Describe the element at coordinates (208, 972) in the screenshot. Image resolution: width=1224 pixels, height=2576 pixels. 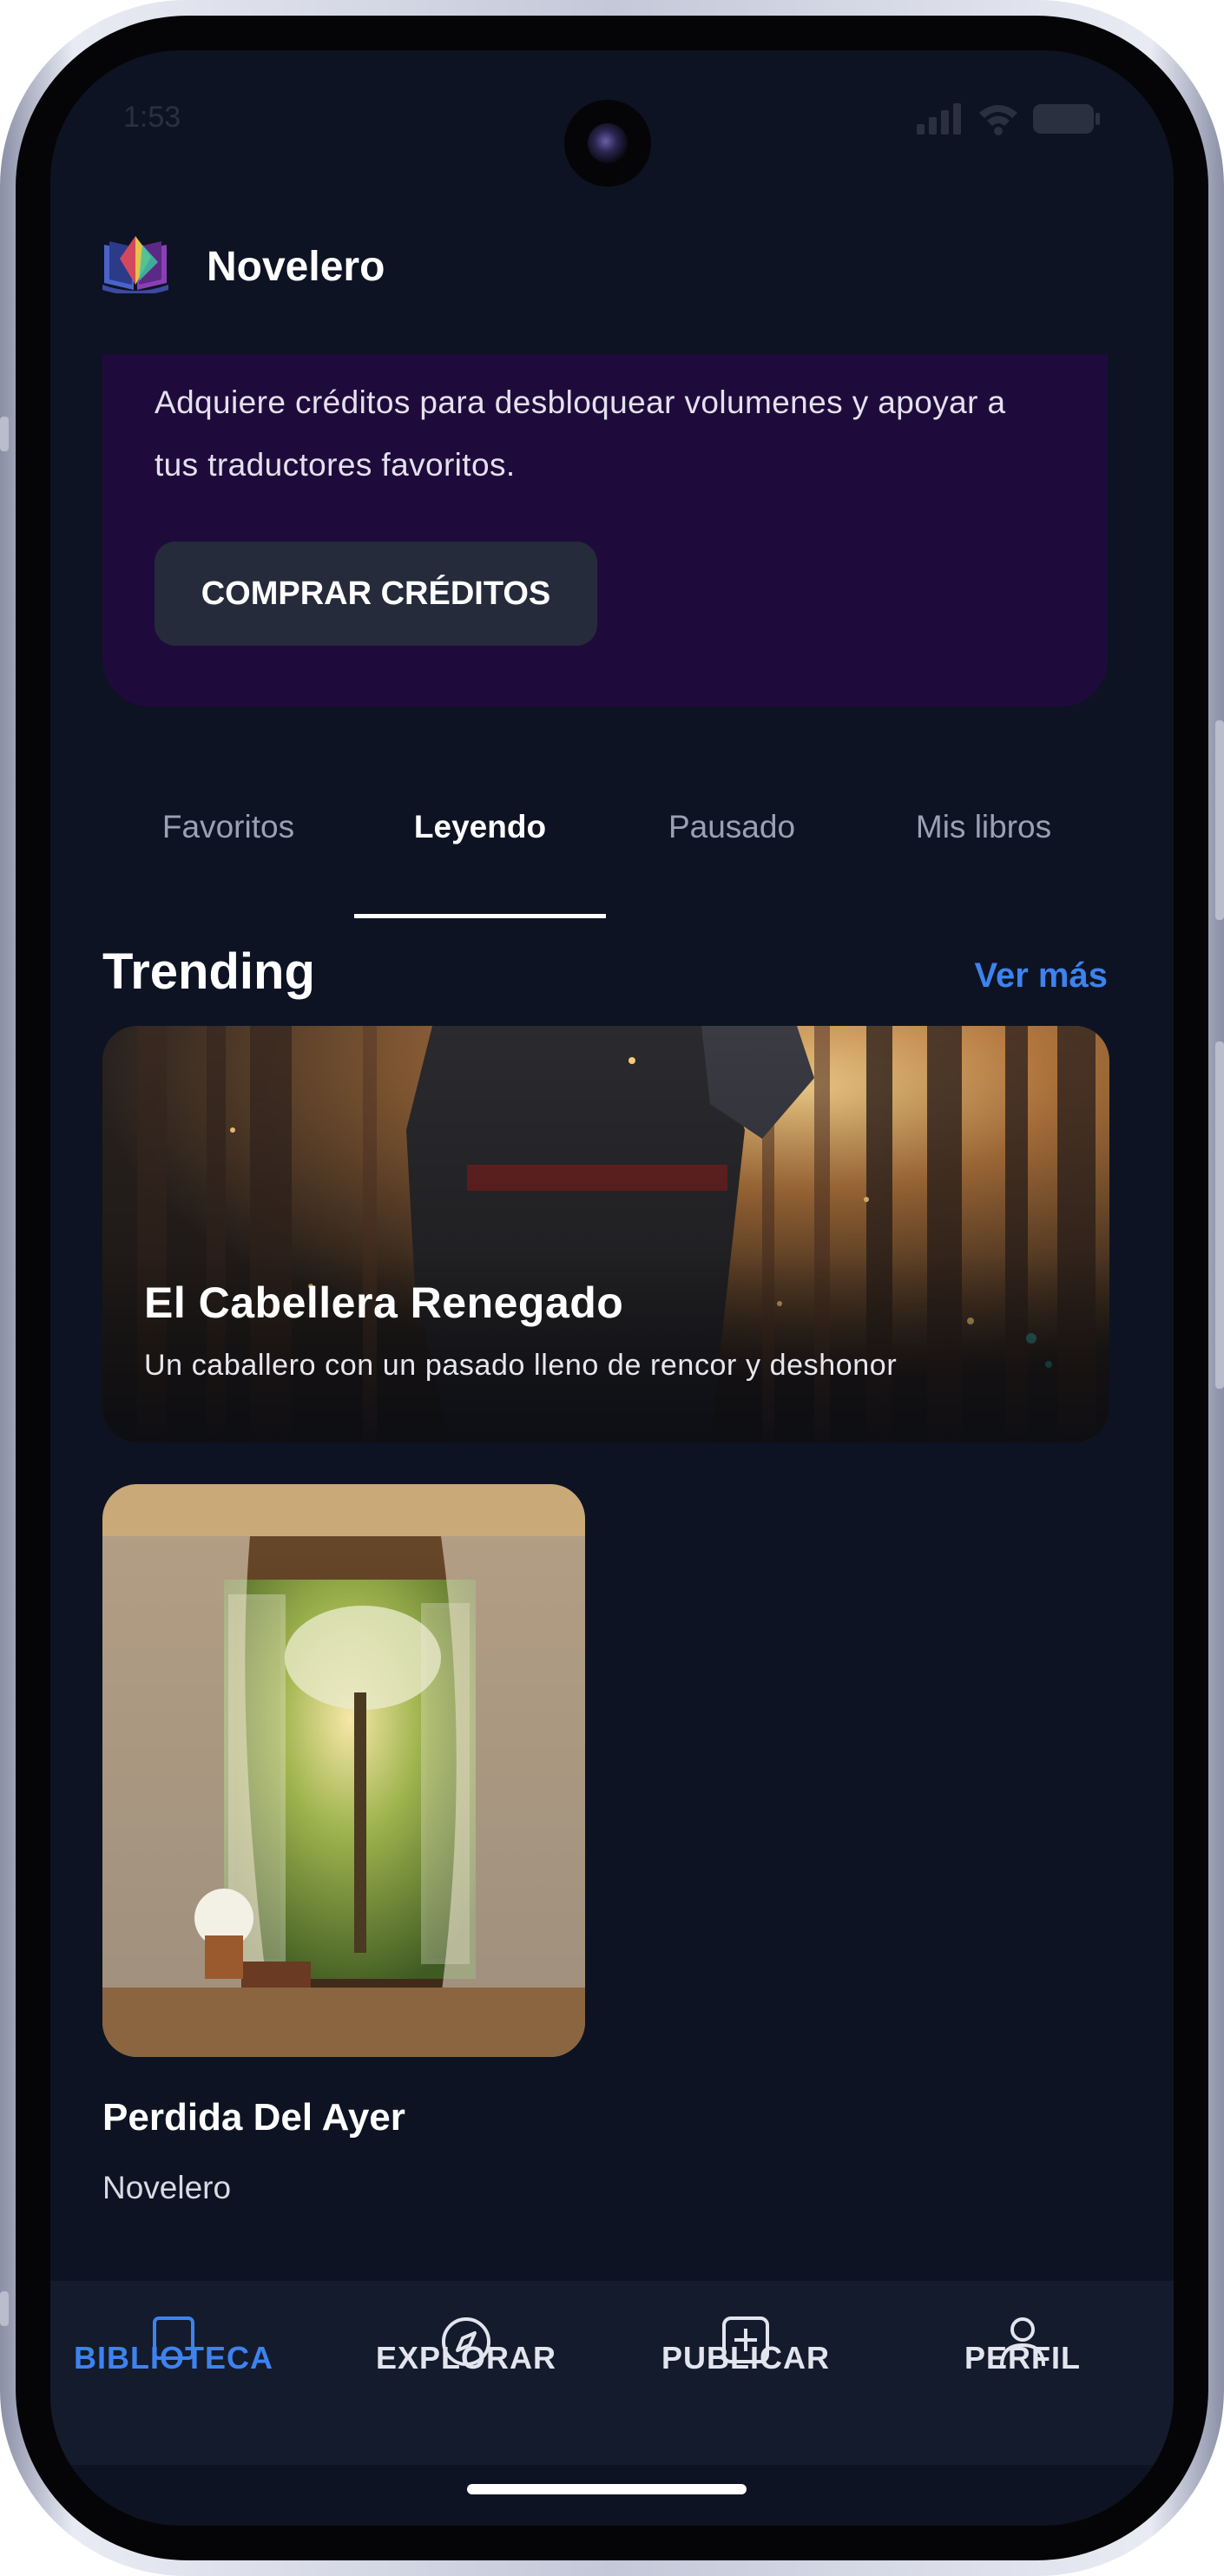
I see `section-title: Trending` at that location.